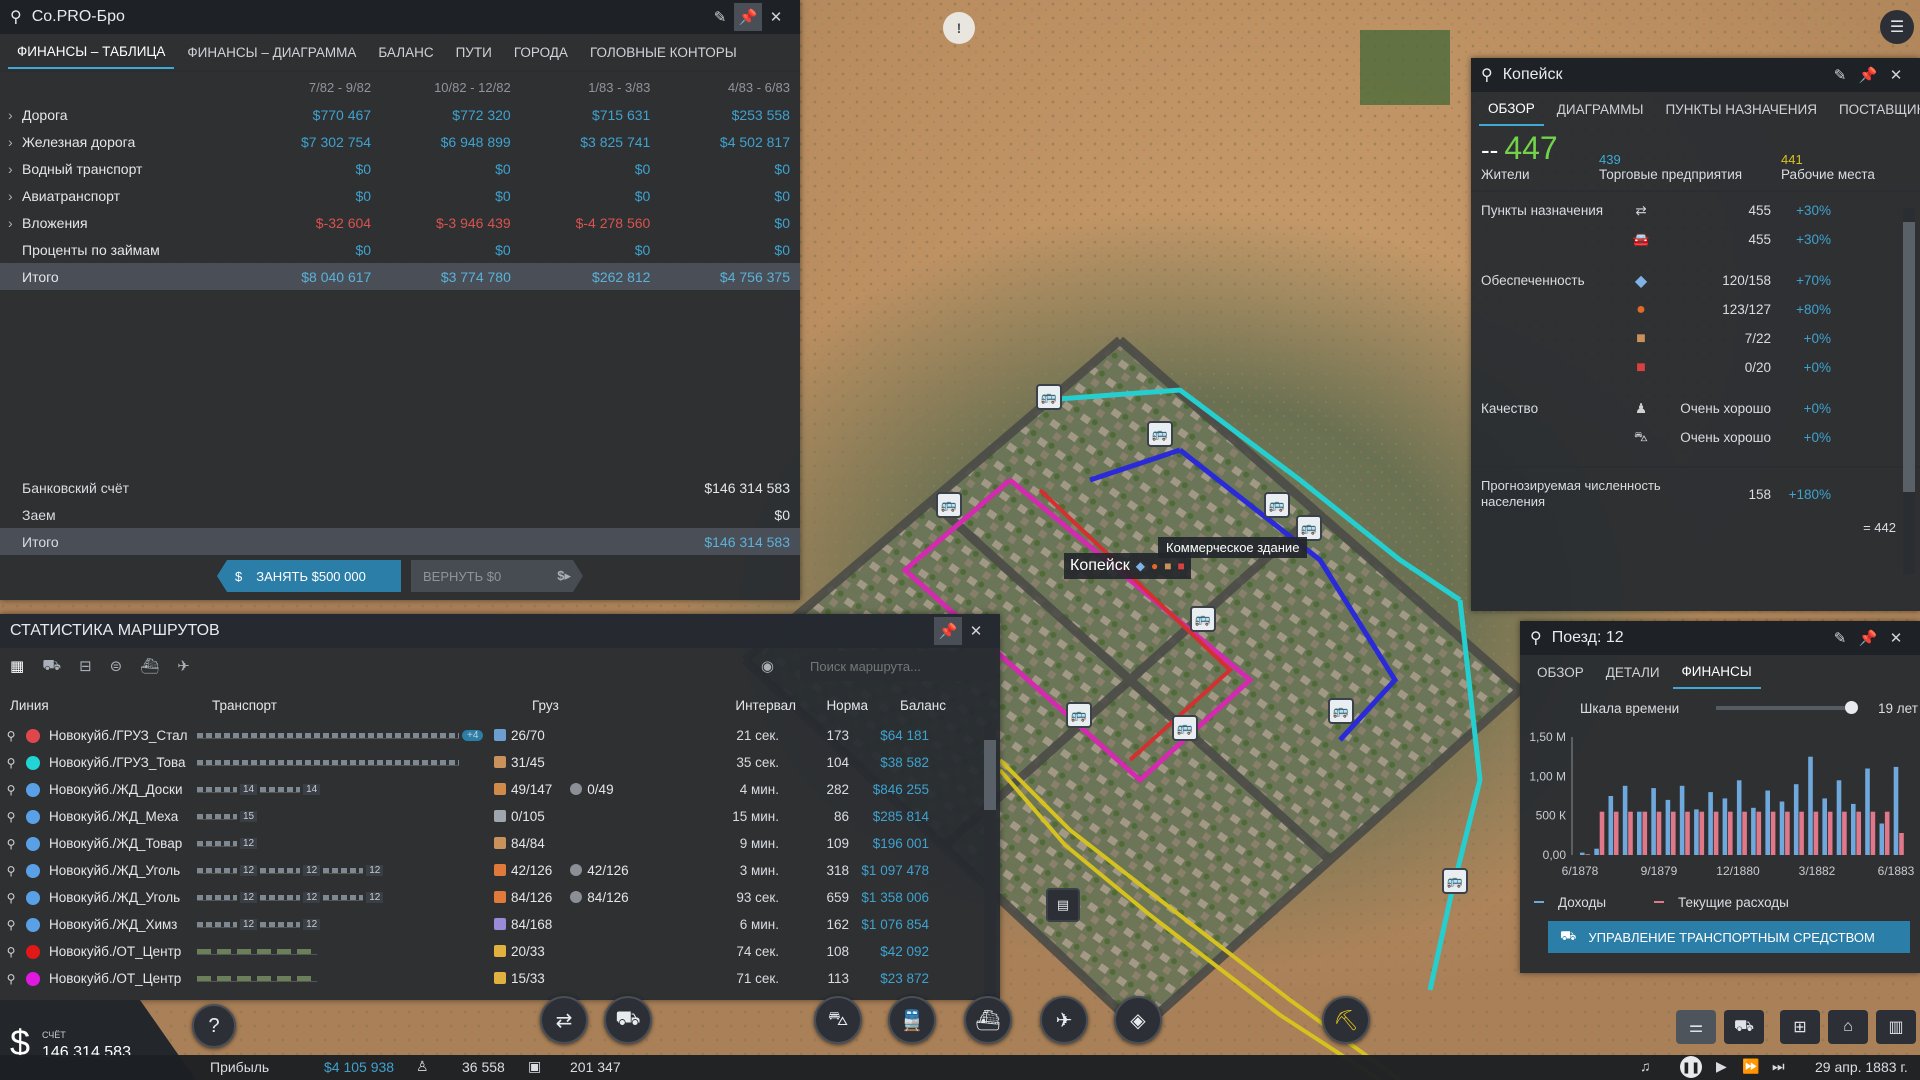 This screenshot has height=1080, width=1920. What do you see at coordinates (372, 705) in the screenshot?
I see `col-transport: Транспорт` at bounding box center [372, 705].